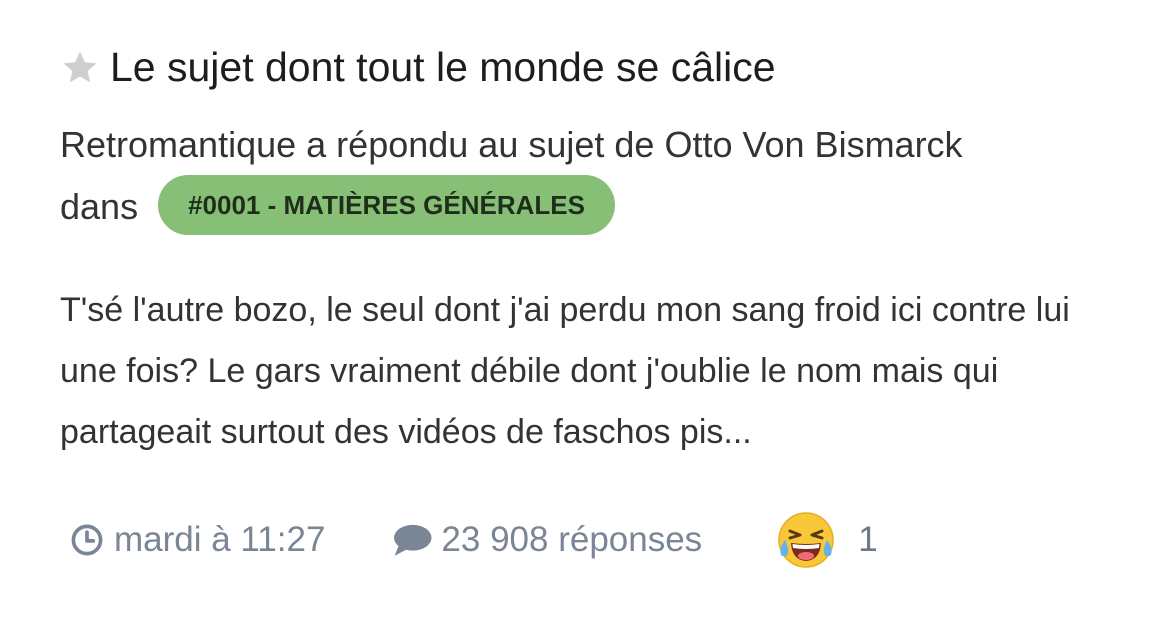 Image resolution: width=1164 pixels, height=628 pixels. I want to click on category-badge: #0001 - MATIÈRES GÉNÉRALES, so click(386, 205).